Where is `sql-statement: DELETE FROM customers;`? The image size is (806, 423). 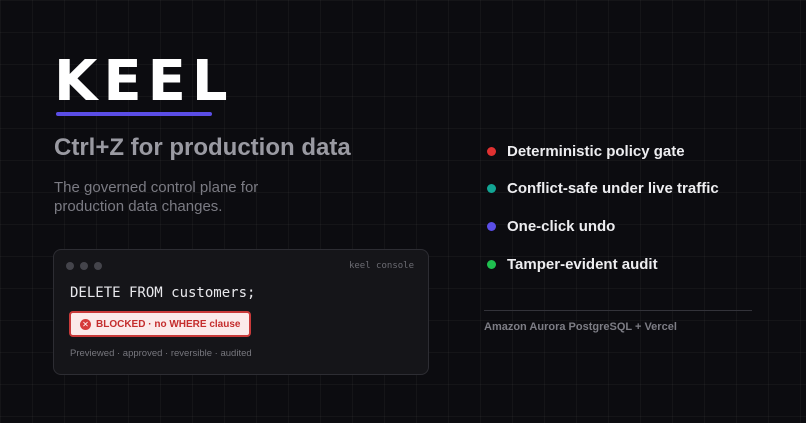
sql-statement: DELETE FROM customers; is located at coordinates (163, 293).